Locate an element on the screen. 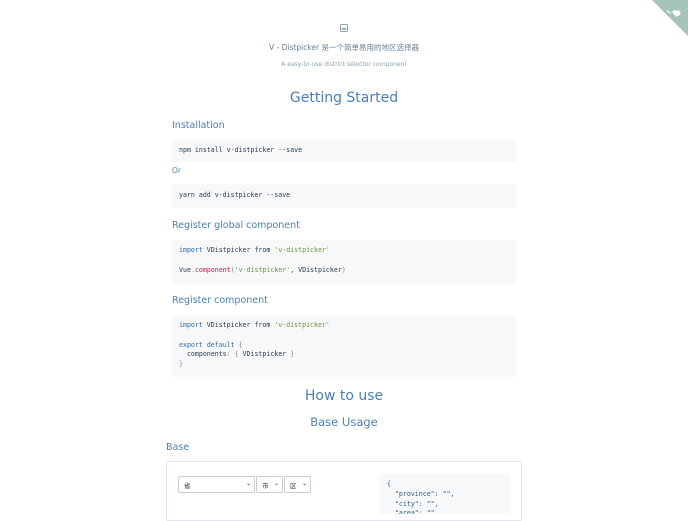 The width and height of the screenshot is (688, 521). province-select: 省 ⌄ is located at coordinates (216, 484).